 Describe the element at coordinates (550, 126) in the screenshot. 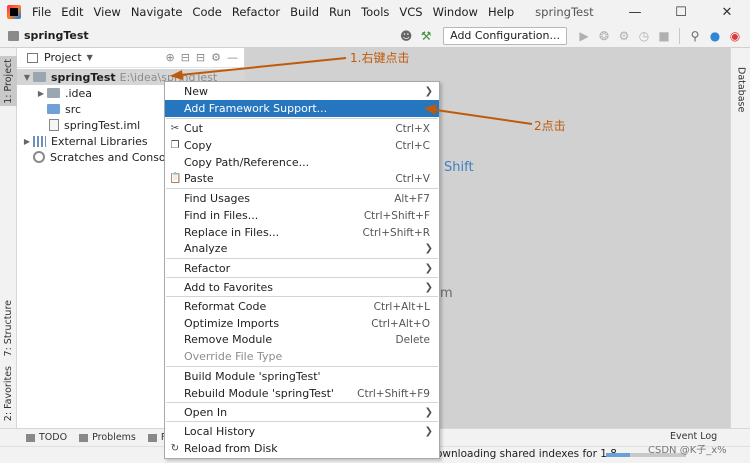

I see `annotation-step2: 2点击` at that location.